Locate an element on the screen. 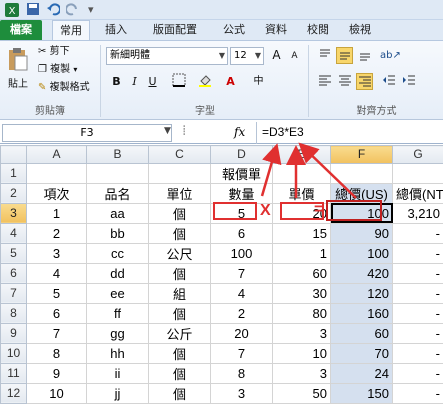 The width and height of the screenshot is (443, 404). tab-data: 資料 is located at coordinates (276, 30).